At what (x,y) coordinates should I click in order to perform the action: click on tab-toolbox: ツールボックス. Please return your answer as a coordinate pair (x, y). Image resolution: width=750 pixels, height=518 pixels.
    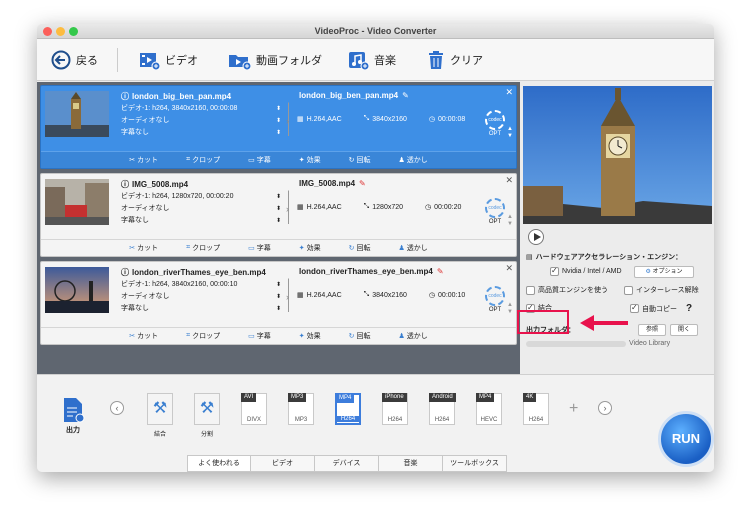
    Looking at the image, I should click on (475, 463).